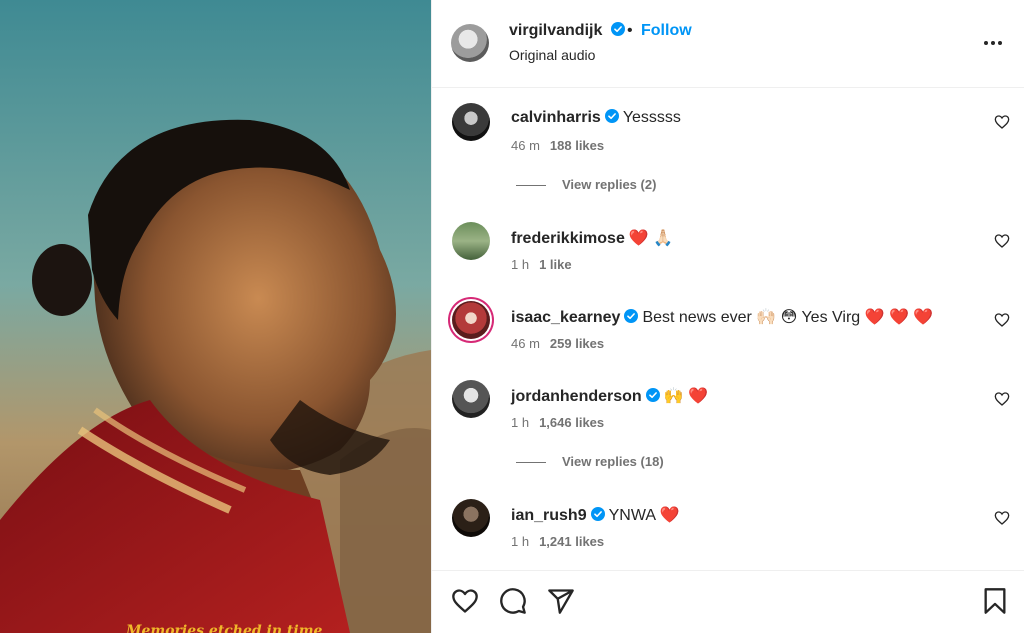  Describe the element at coordinates (561, 601) in the screenshot. I see `share-icon` at that location.